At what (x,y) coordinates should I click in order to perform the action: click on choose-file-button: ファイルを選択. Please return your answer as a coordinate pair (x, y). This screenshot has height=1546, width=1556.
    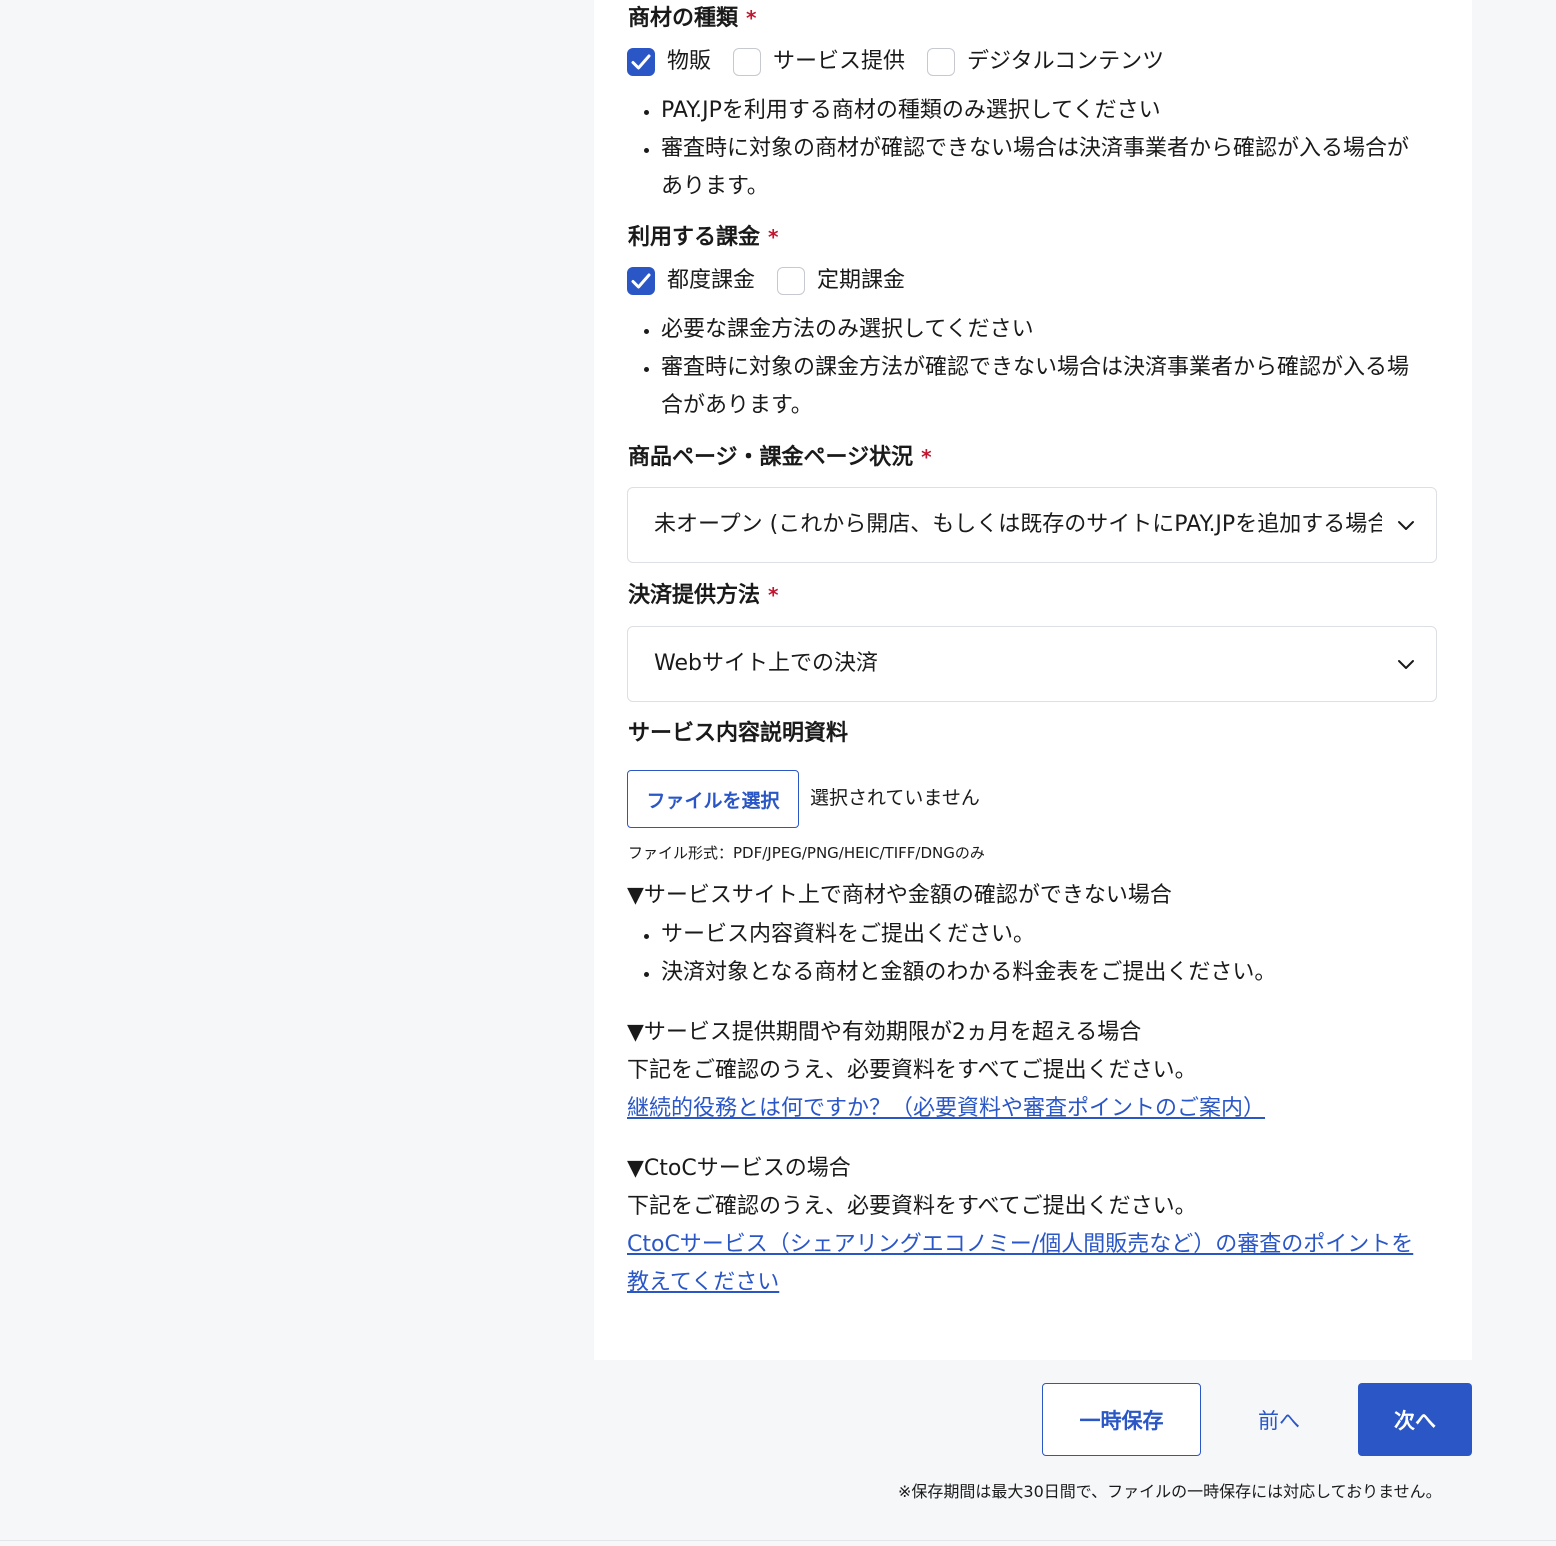
    Looking at the image, I should click on (713, 799).